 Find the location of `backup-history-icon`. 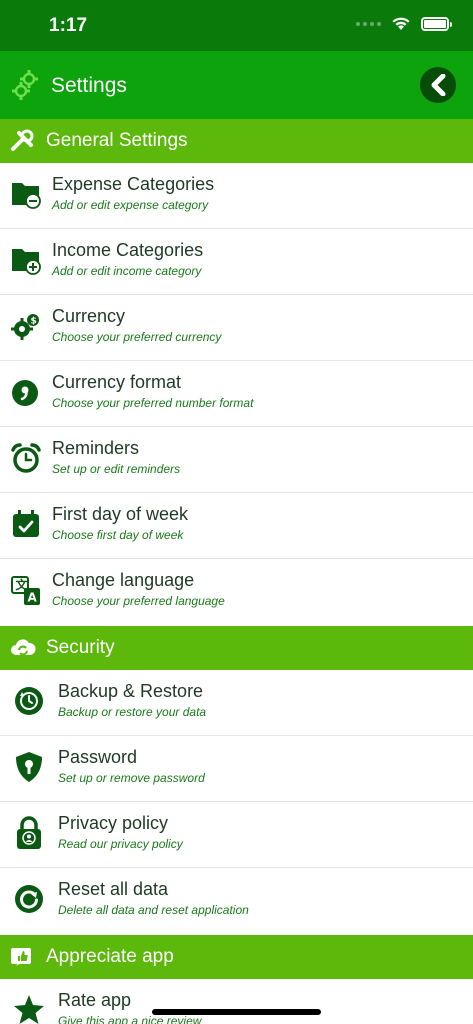

backup-history-icon is located at coordinates (29, 701).